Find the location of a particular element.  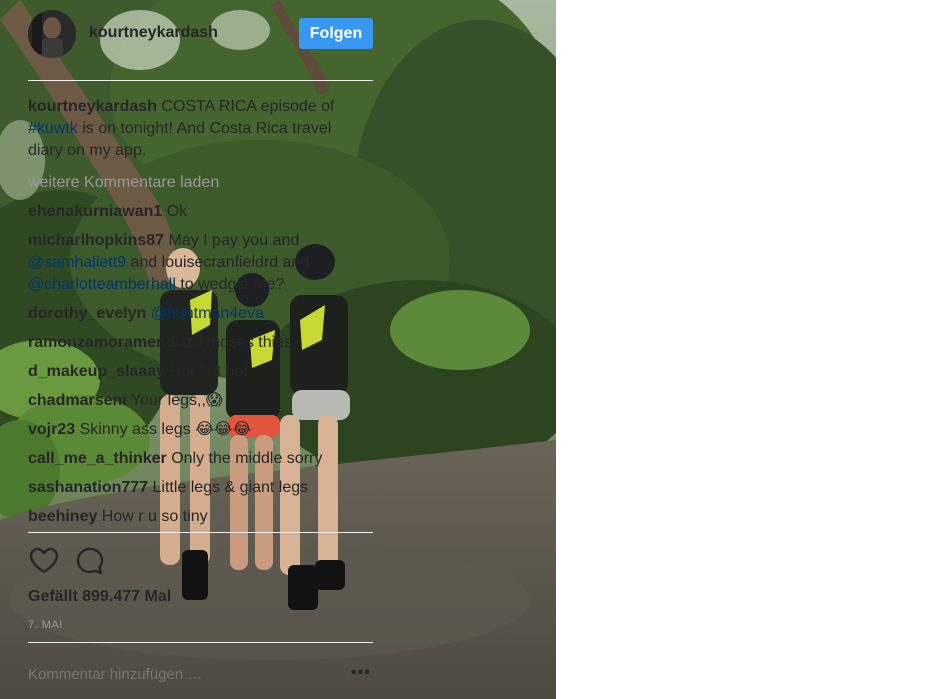

more-options-icon: ••• is located at coordinates (361, 673).